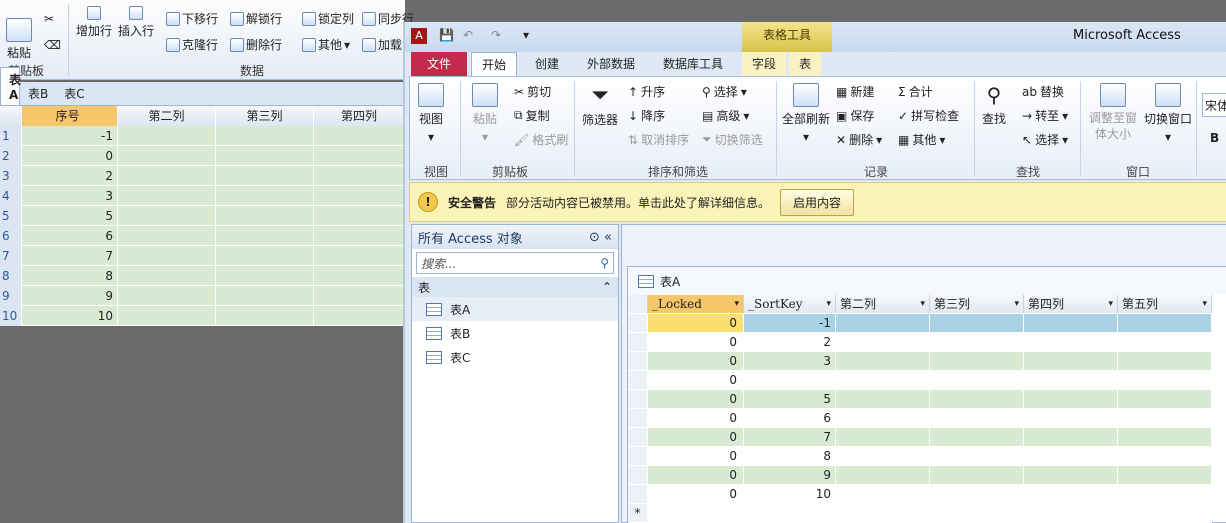 The height and width of the screenshot is (523, 1226). I want to click on bg-col-header: 第三列, so click(265, 116).